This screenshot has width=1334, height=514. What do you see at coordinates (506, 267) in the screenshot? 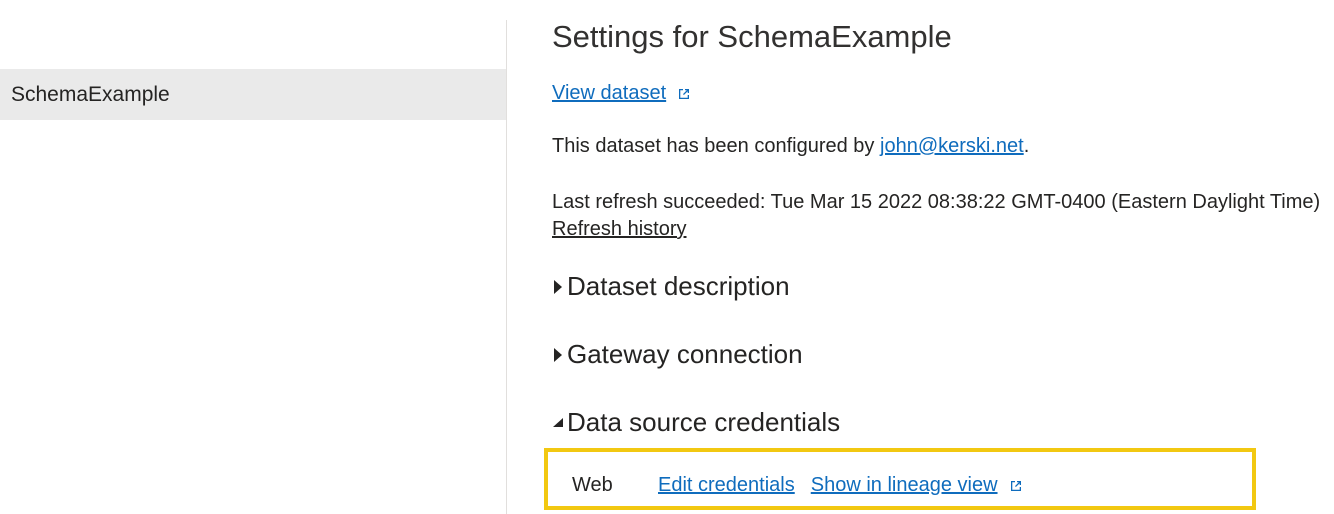
I see `divider` at bounding box center [506, 267].